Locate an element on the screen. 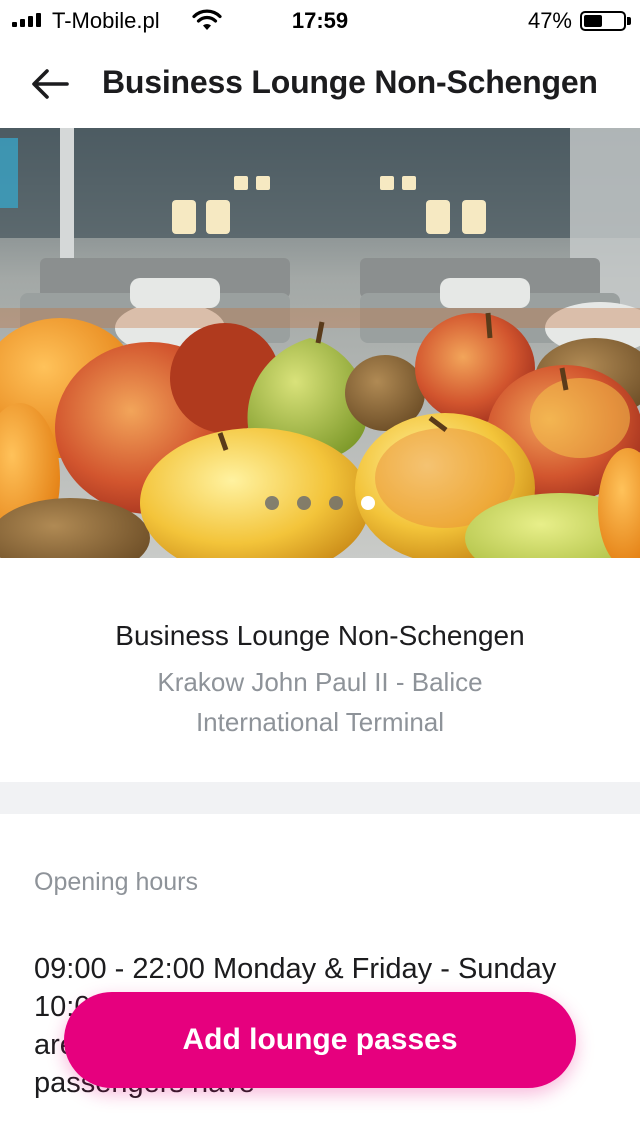 The height and width of the screenshot is (1136, 640). status-bar: T-Mobile.pl 17:59 47% is located at coordinates (320, 20).